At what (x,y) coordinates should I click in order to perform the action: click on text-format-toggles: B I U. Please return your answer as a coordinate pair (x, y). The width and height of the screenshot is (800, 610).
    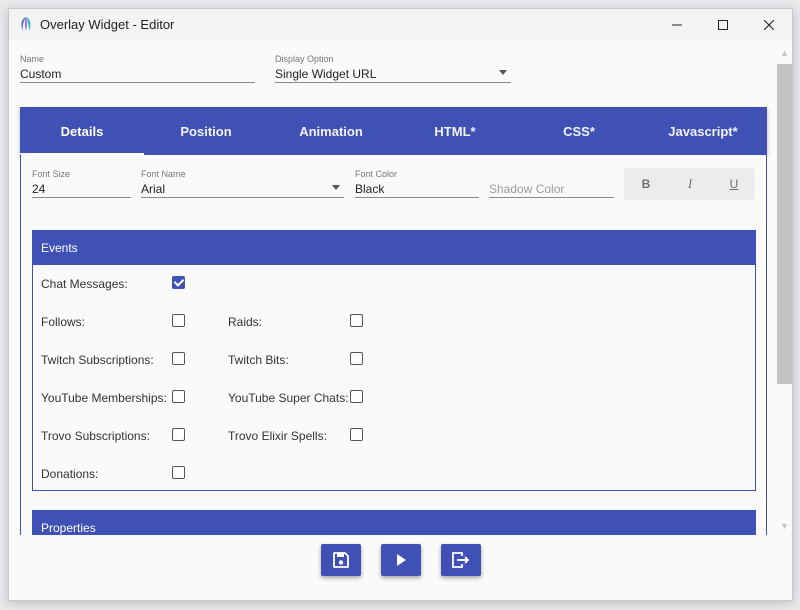
    Looking at the image, I should click on (689, 184).